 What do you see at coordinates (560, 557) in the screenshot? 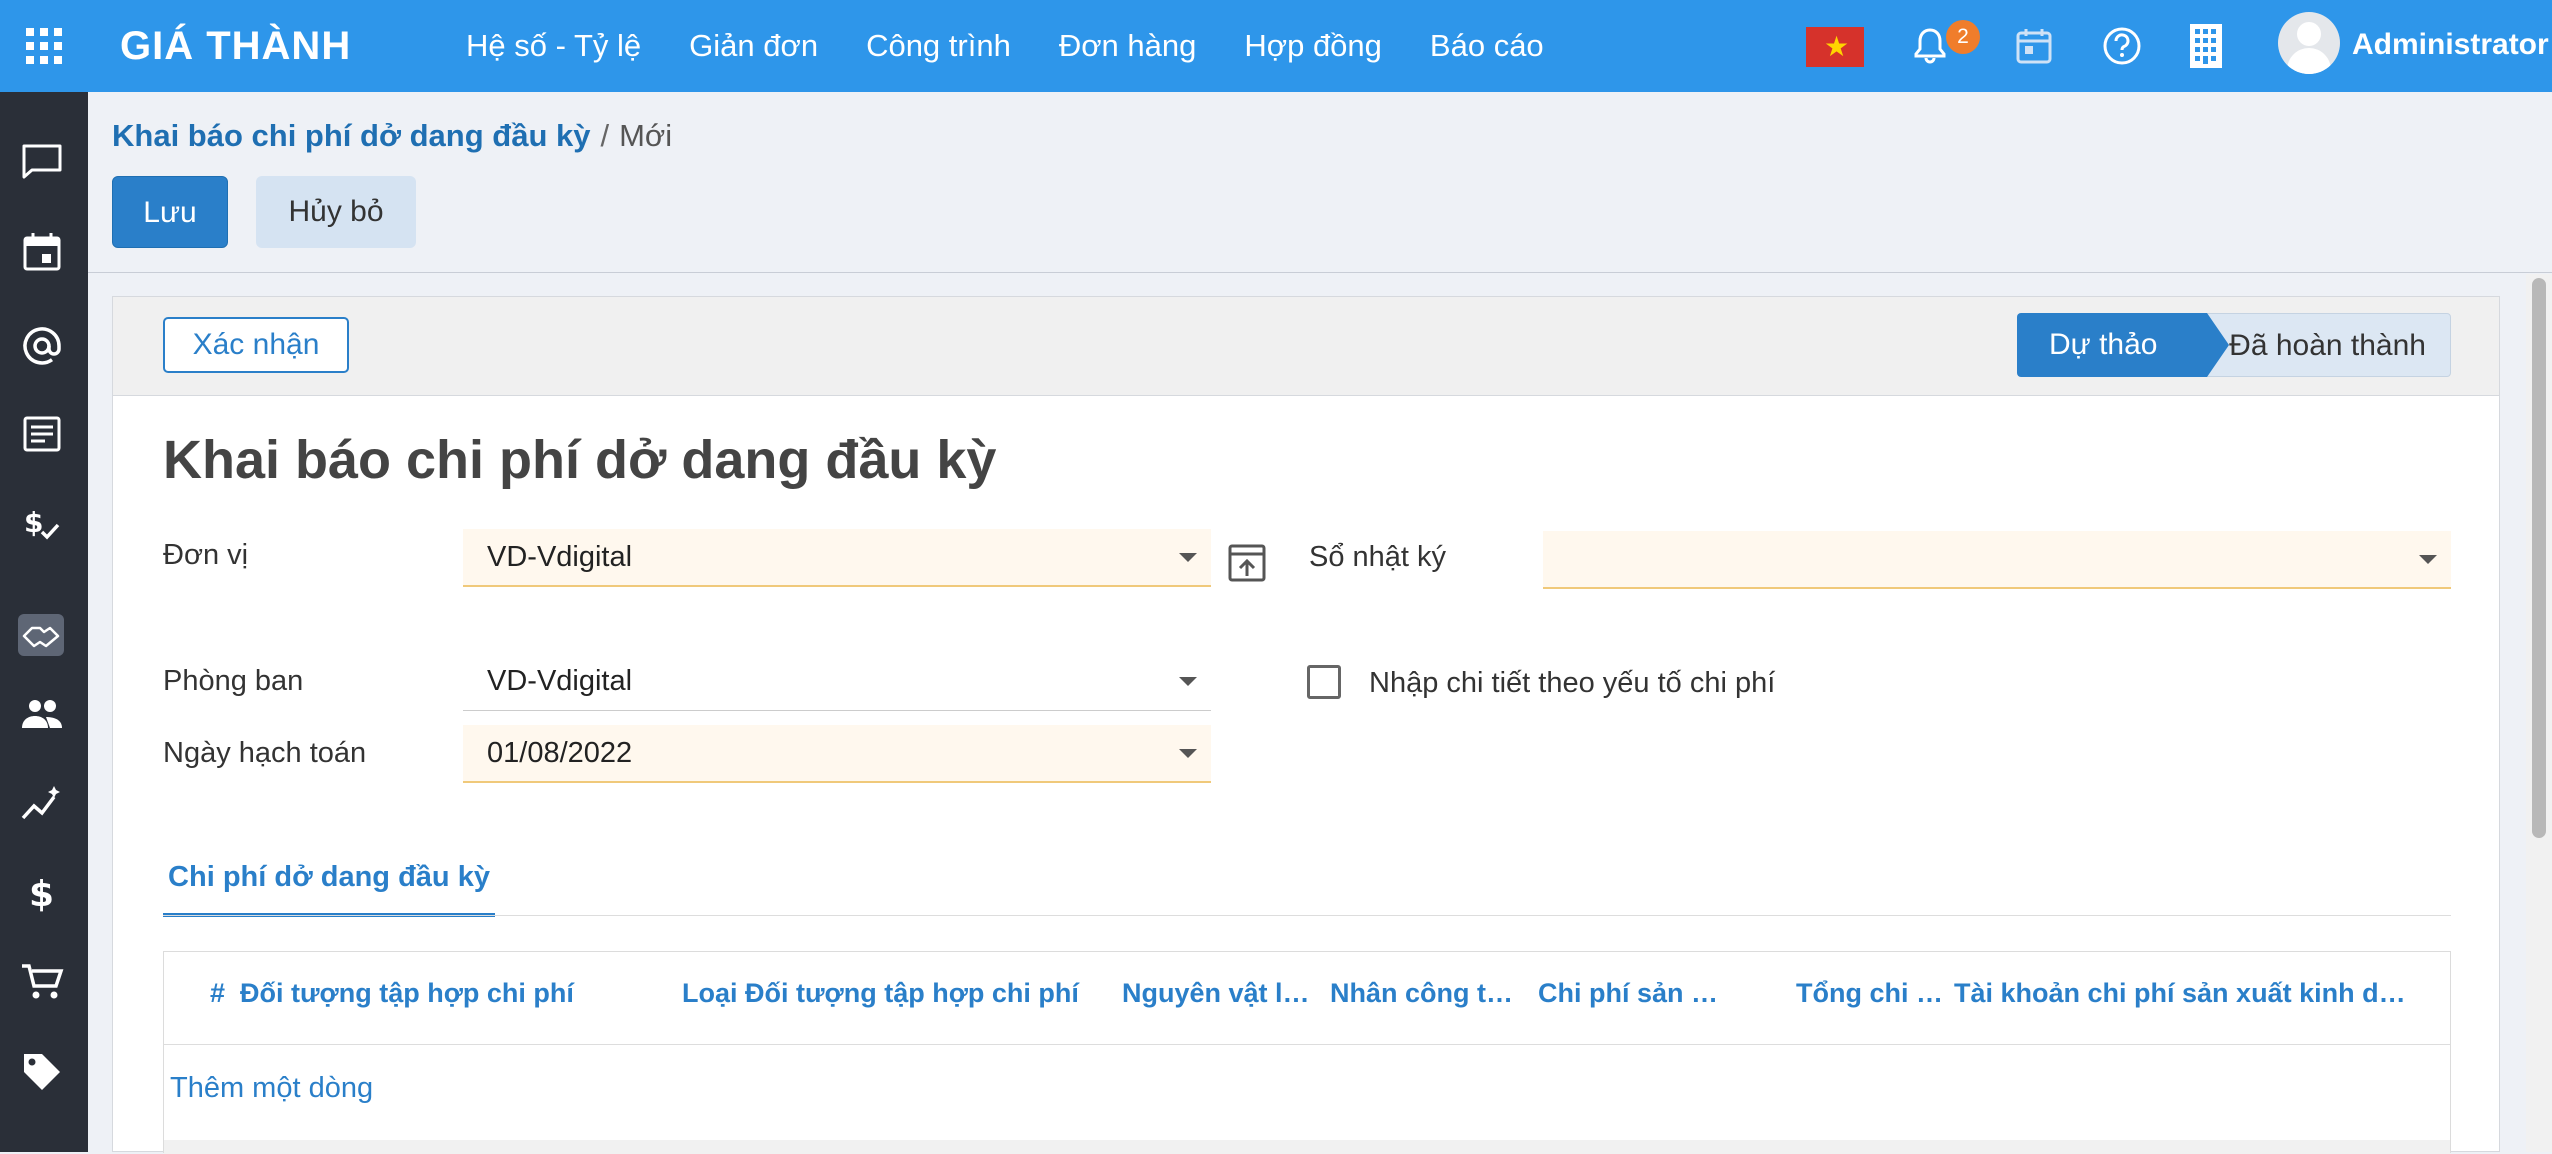
I see `don-vi-value: VD-Vdigital` at bounding box center [560, 557].